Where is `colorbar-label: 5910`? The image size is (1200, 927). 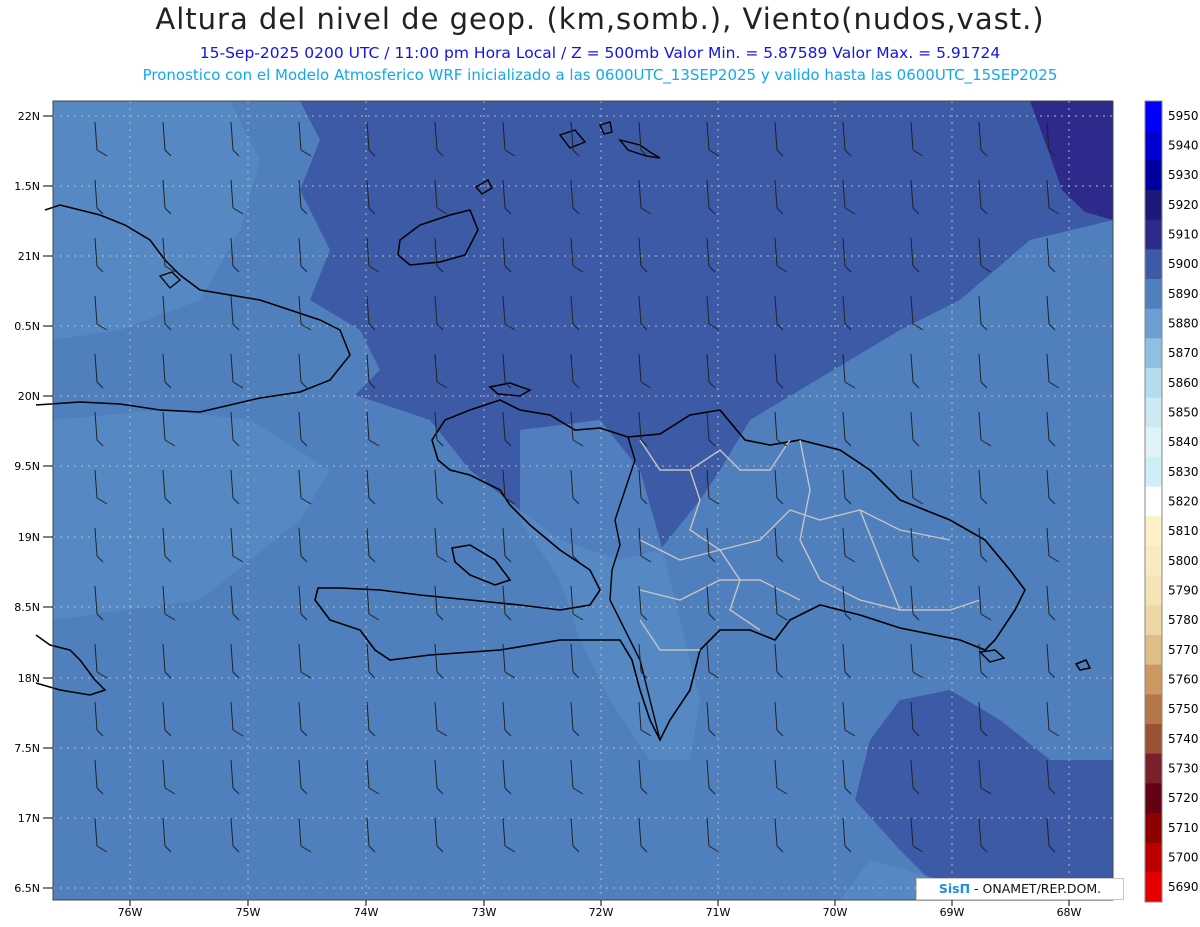
colorbar-label: 5910 is located at coordinates (1183, 235).